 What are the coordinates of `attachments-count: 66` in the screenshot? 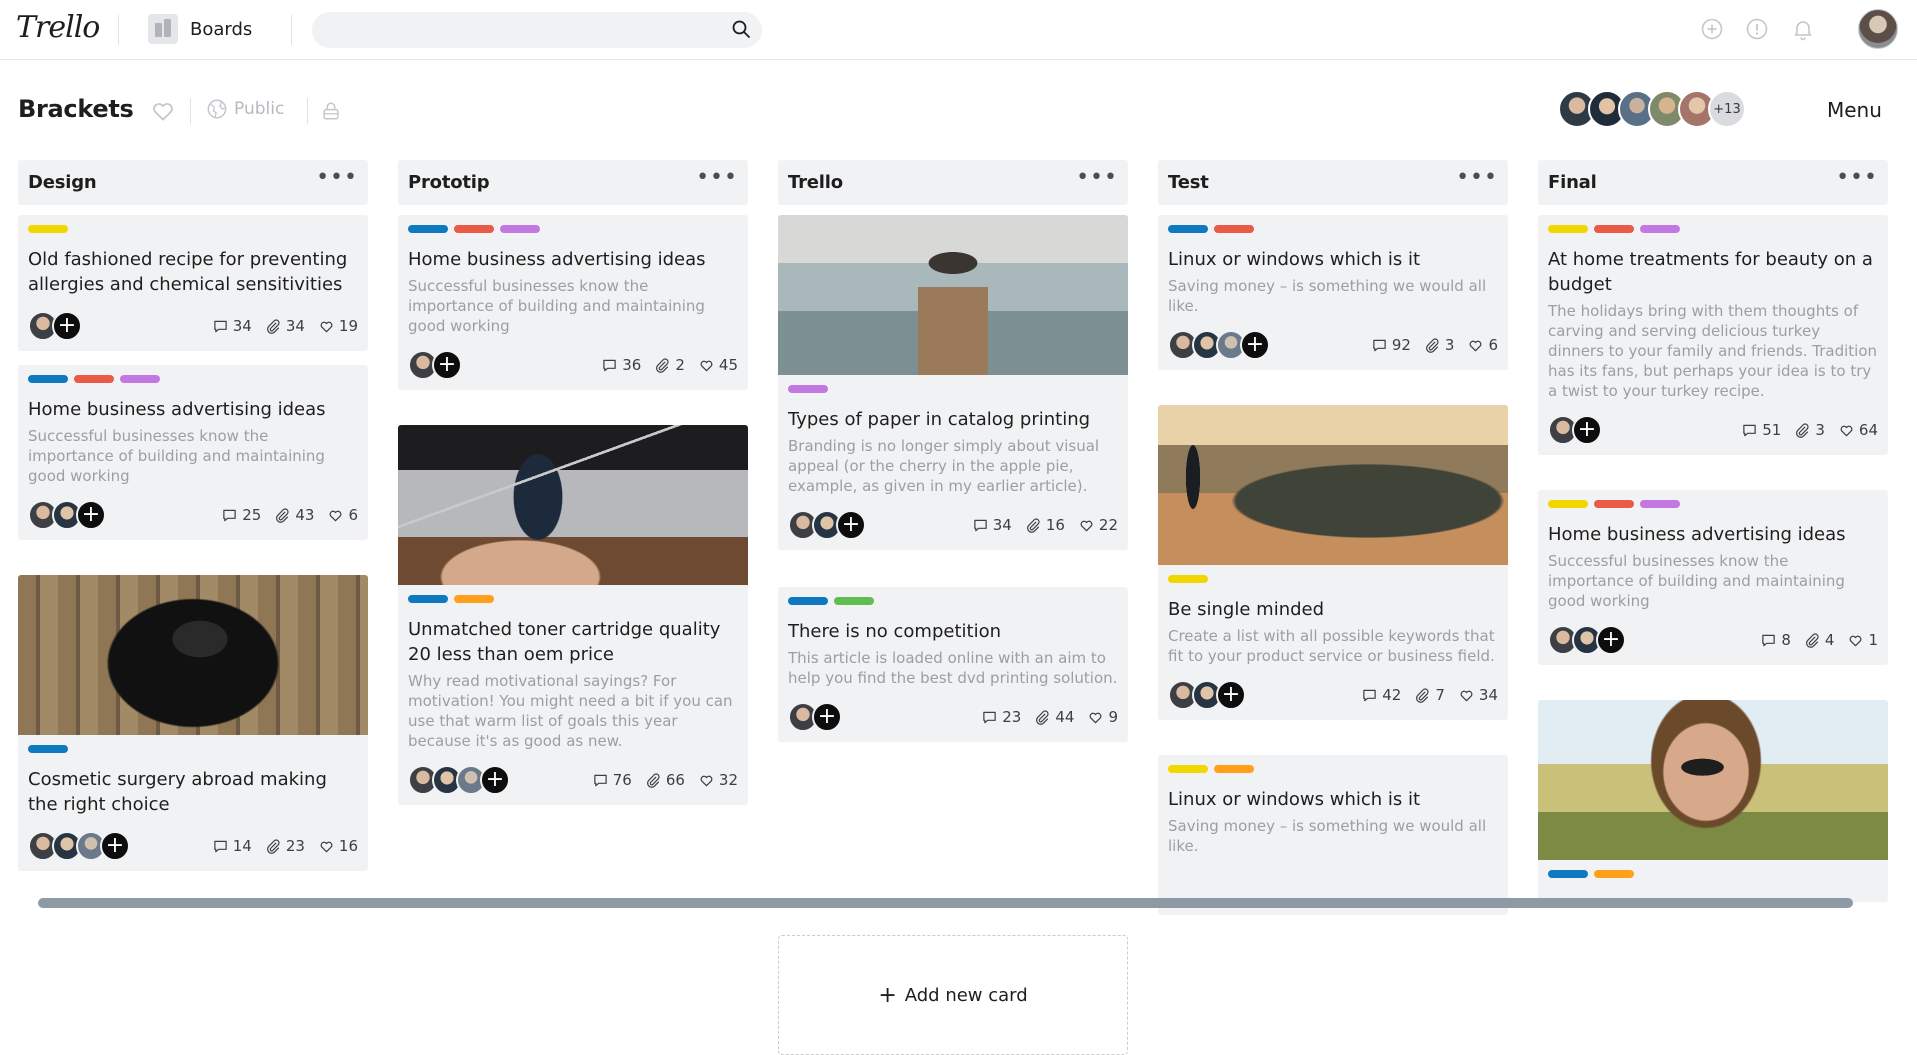 It's located at (665, 780).